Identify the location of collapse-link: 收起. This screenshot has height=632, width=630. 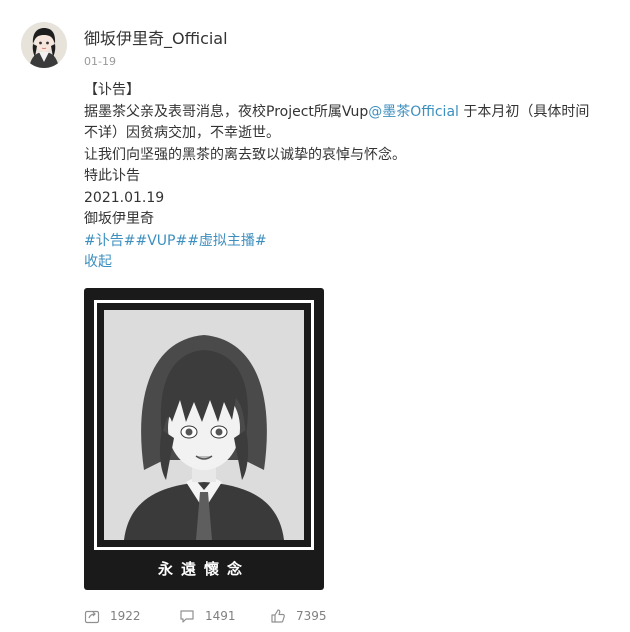
(354, 263).